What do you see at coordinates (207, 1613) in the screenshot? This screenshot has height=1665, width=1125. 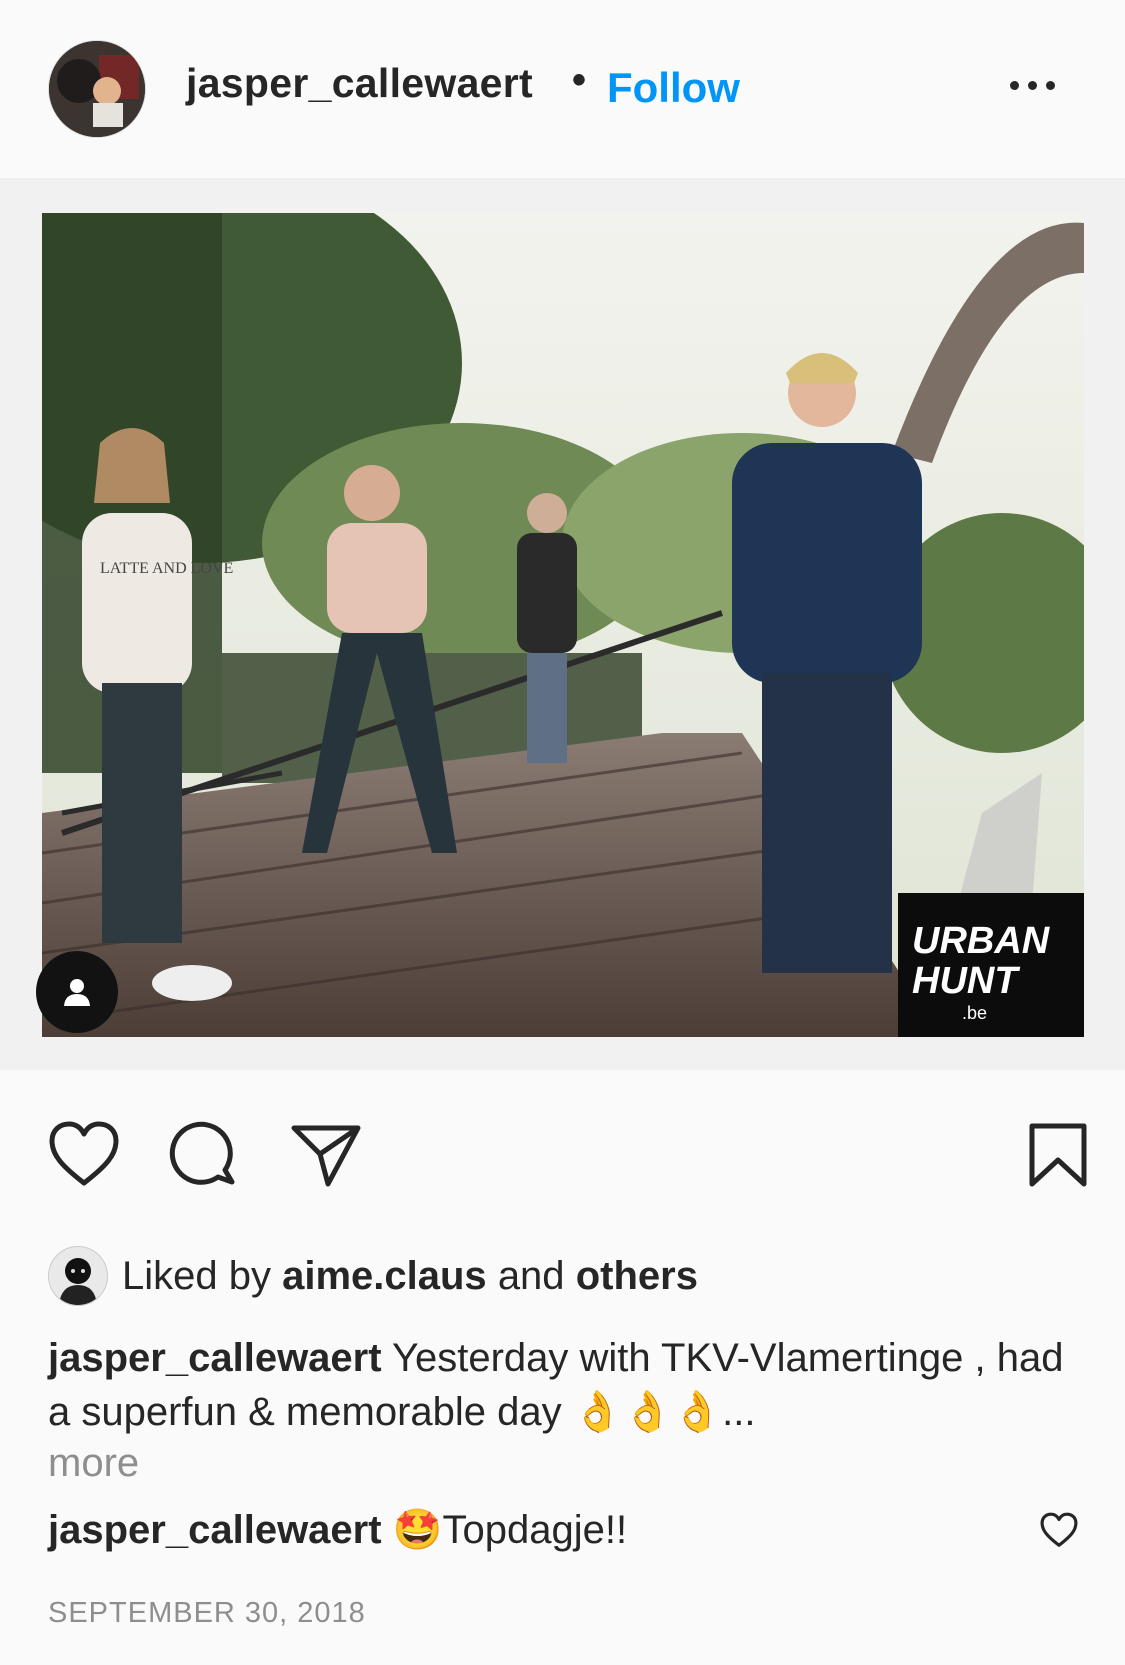 I see `post-date: SEPTEMBER 30, 2018` at bounding box center [207, 1613].